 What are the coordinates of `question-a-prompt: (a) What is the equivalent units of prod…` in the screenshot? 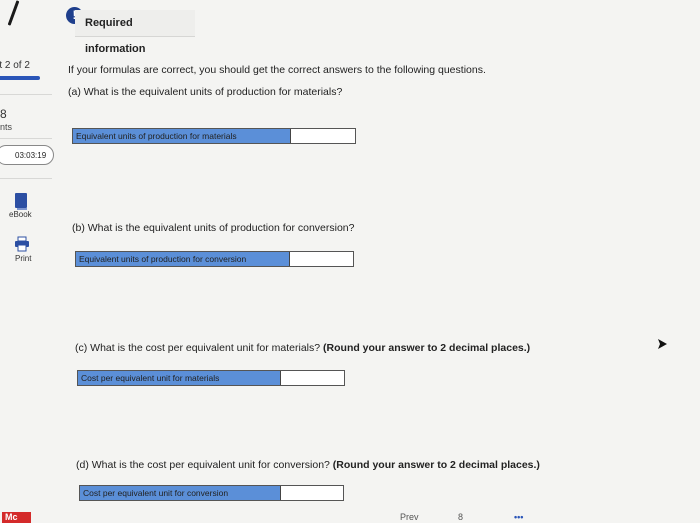 It's located at (205, 92).